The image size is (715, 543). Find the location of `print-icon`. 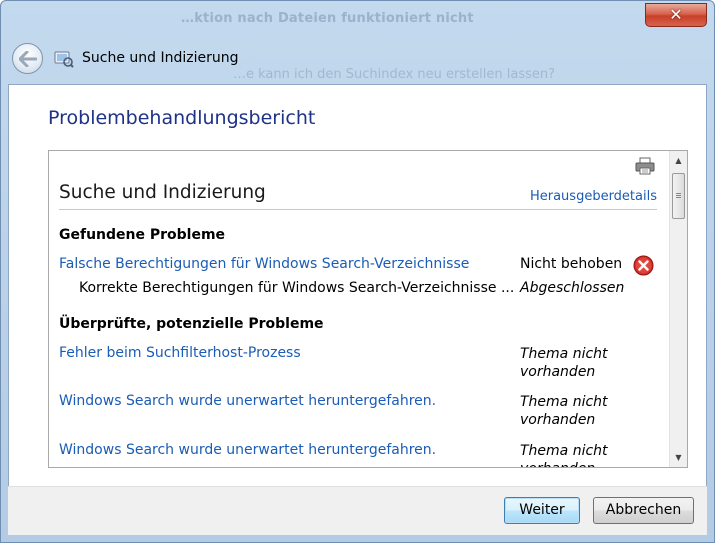

print-icon is located at coordinates (645, 166).